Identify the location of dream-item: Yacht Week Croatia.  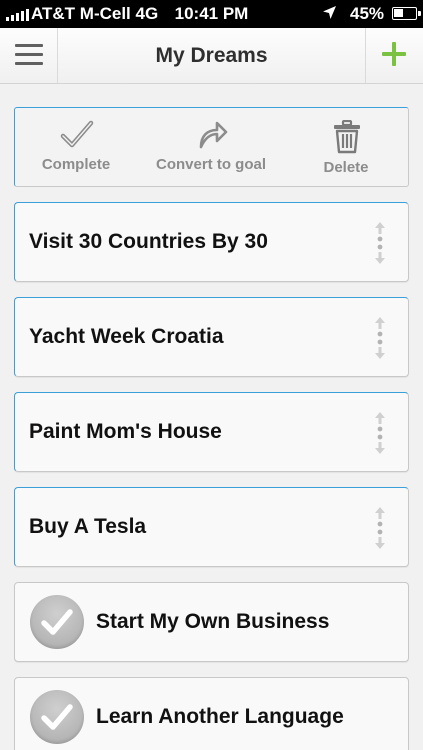
(211, 337).